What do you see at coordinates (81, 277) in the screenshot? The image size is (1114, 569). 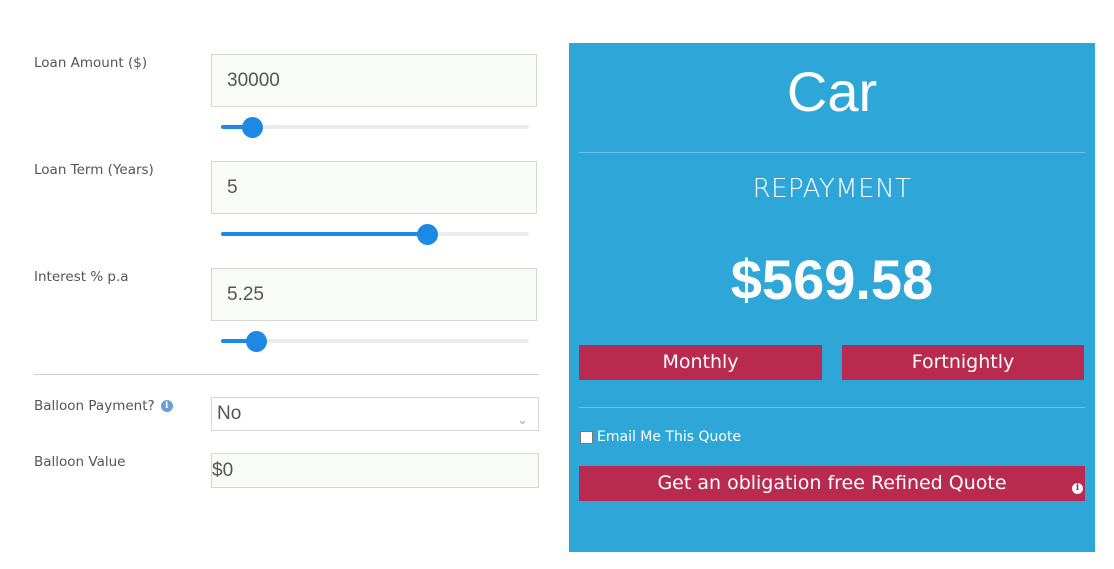 I see `interest-label: Interest % p.a` at bounding box center [81, 277].